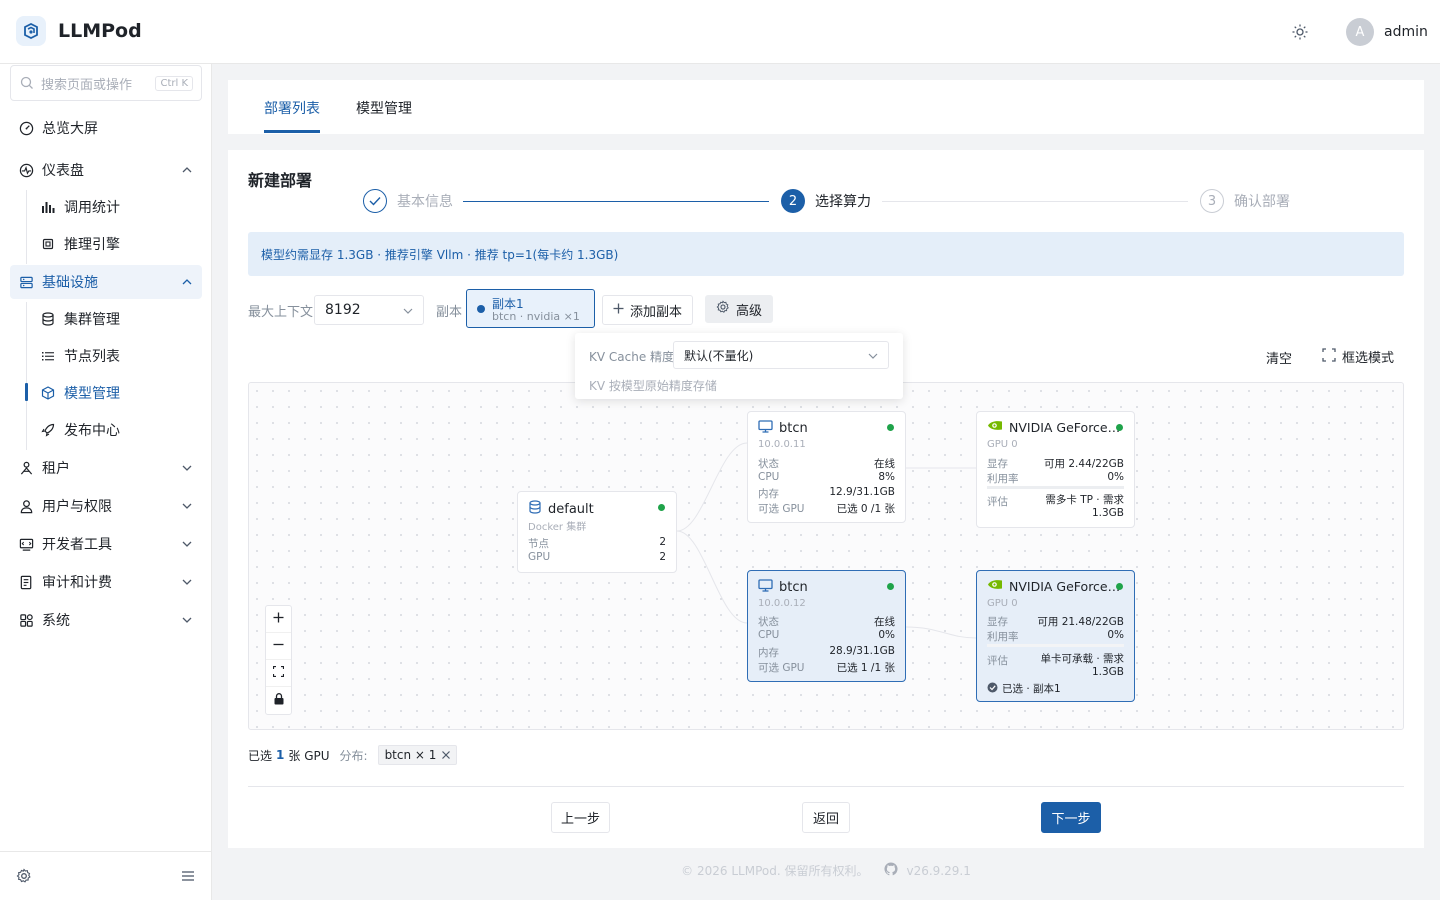 This screenshot has width=1440, height=900. I want to click on sidebar-item-cluster-management: 集群管理, so click(118, 319).